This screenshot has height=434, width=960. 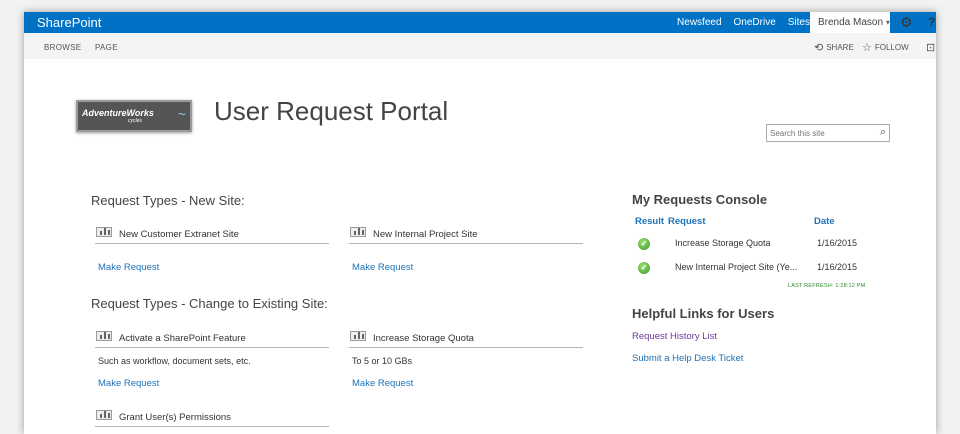 What do you see at coordinates (887, 22) in the screenshot?
I see `chevron-down-icon: ▾` at bounding box center [887, 22].